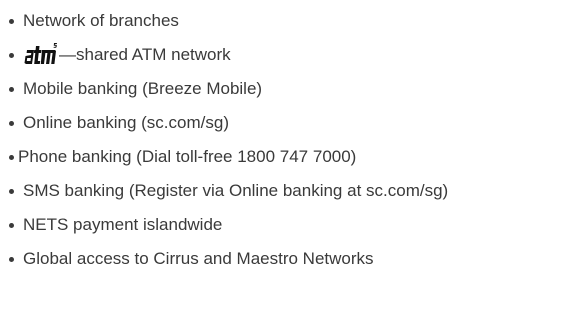 This screenshot has width=572, height=309. Describe the element at coordinates (289, 225) in the screenshot. I see `list-item: NETS payment islandwide` at that location.